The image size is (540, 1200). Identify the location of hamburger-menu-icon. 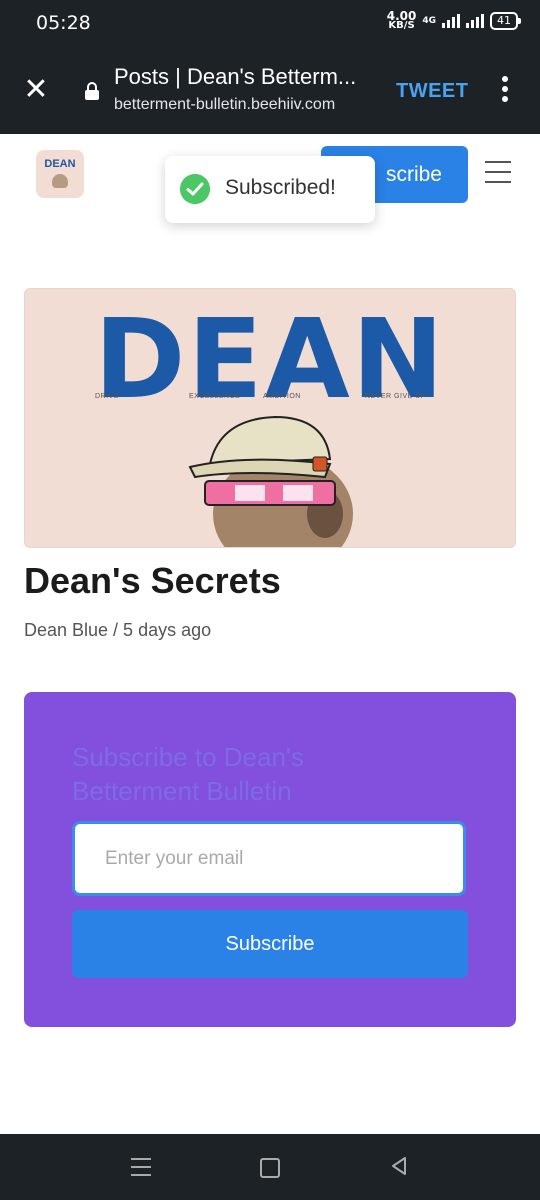
(498, 172).